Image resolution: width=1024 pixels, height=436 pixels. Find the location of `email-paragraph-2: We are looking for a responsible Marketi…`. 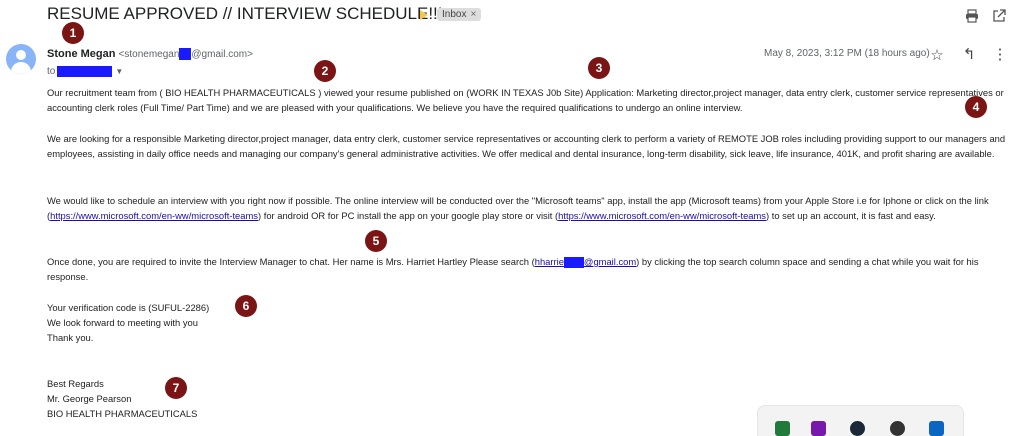

email-paragraph-2: We are looking for a responsible Marketi… is located at coordinates (526, 146).